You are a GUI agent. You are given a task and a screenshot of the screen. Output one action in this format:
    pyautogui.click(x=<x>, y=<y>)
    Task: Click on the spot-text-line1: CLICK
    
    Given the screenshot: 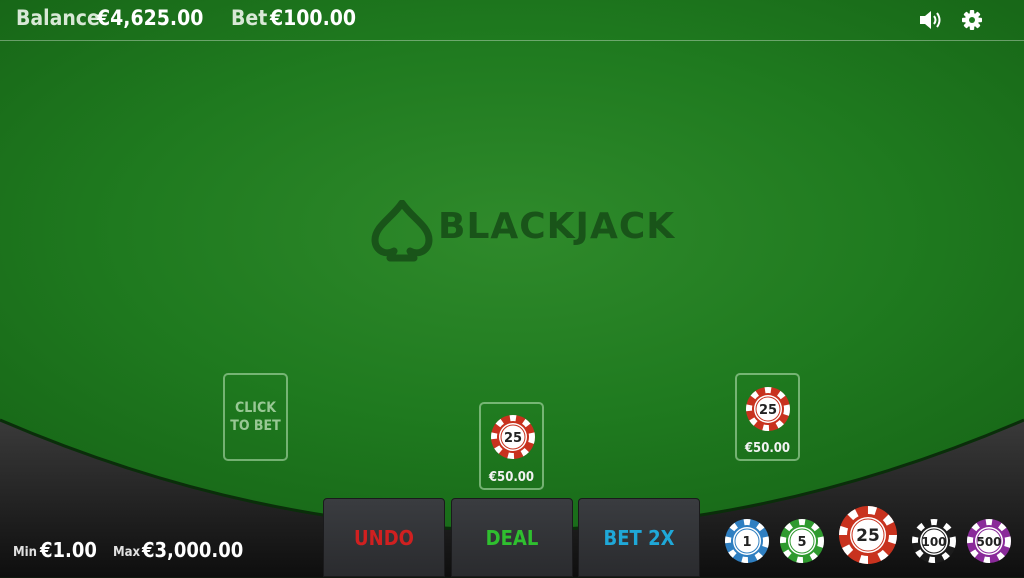 What is the action you would take?
    pyautogui.click(x=255, y=408)
    